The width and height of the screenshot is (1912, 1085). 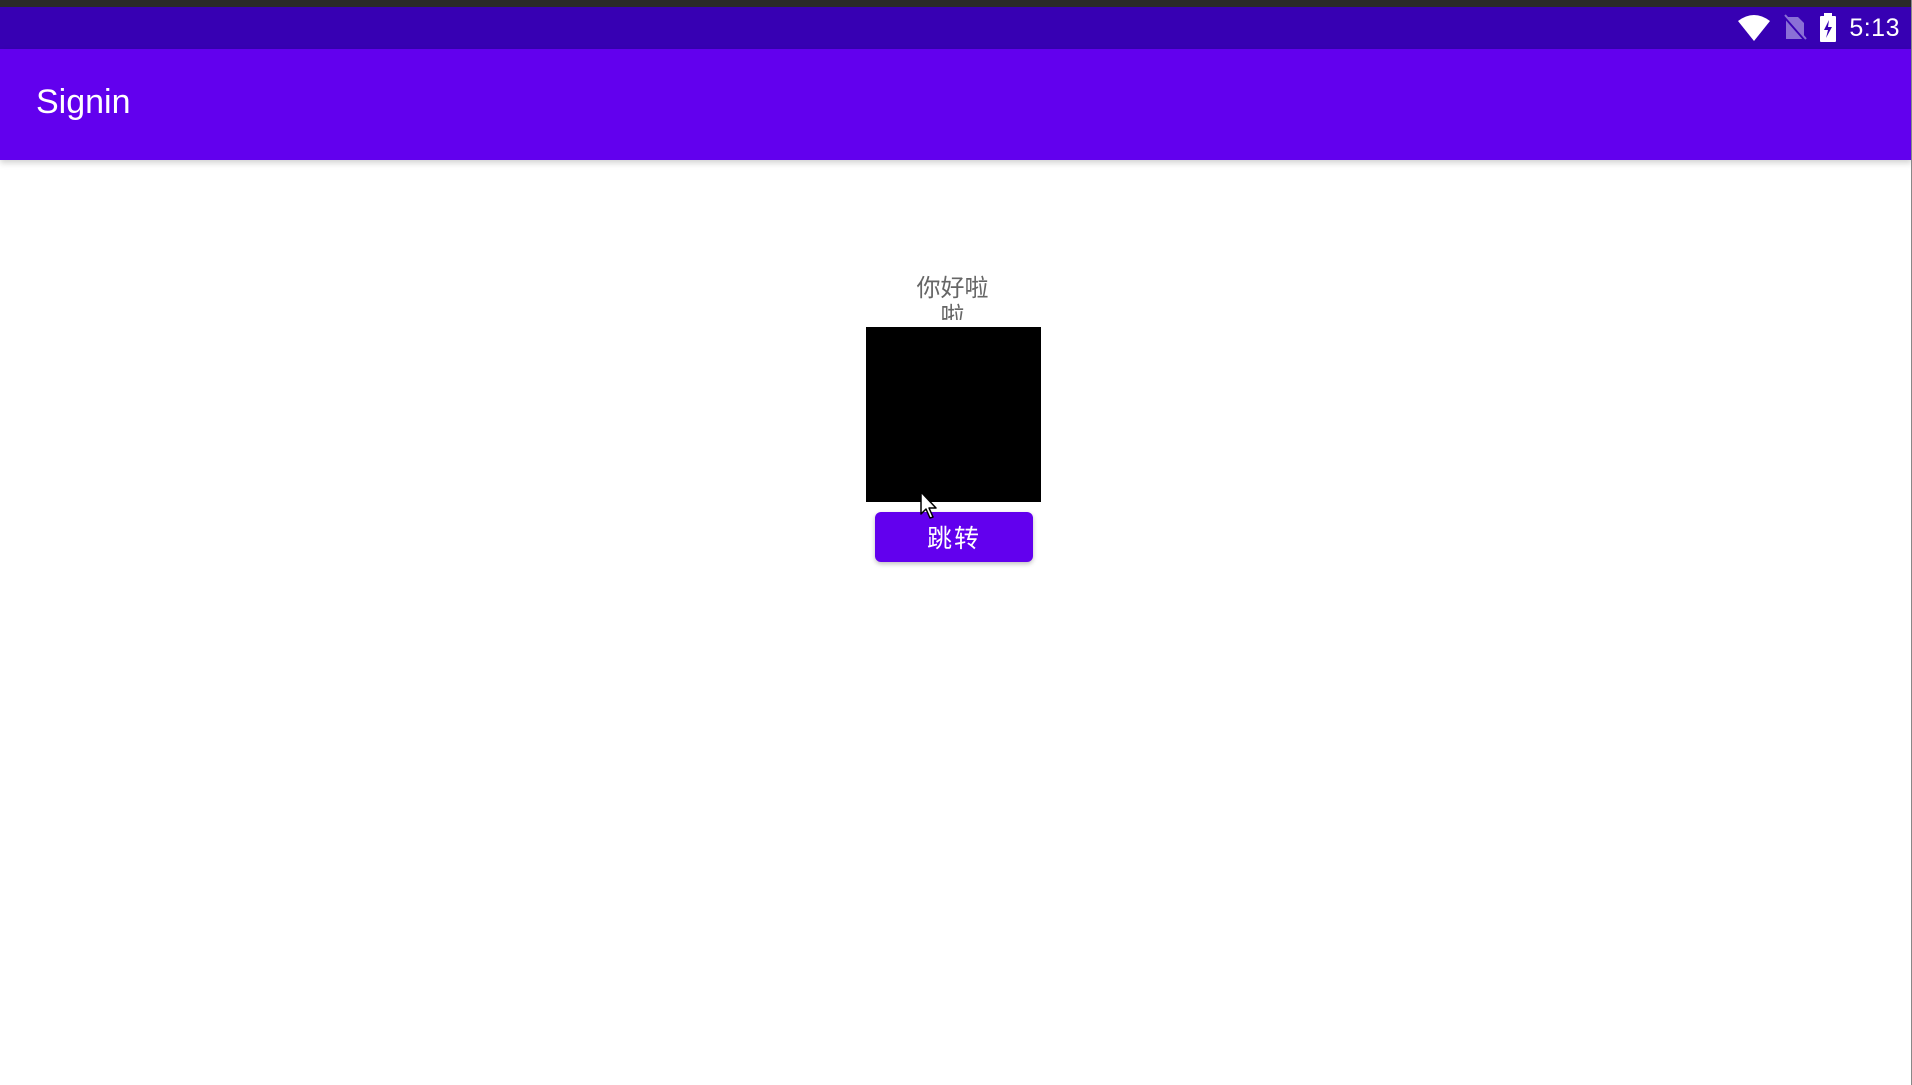 I want to click on status-icons: 5:13, so click(x=1818, y=28).